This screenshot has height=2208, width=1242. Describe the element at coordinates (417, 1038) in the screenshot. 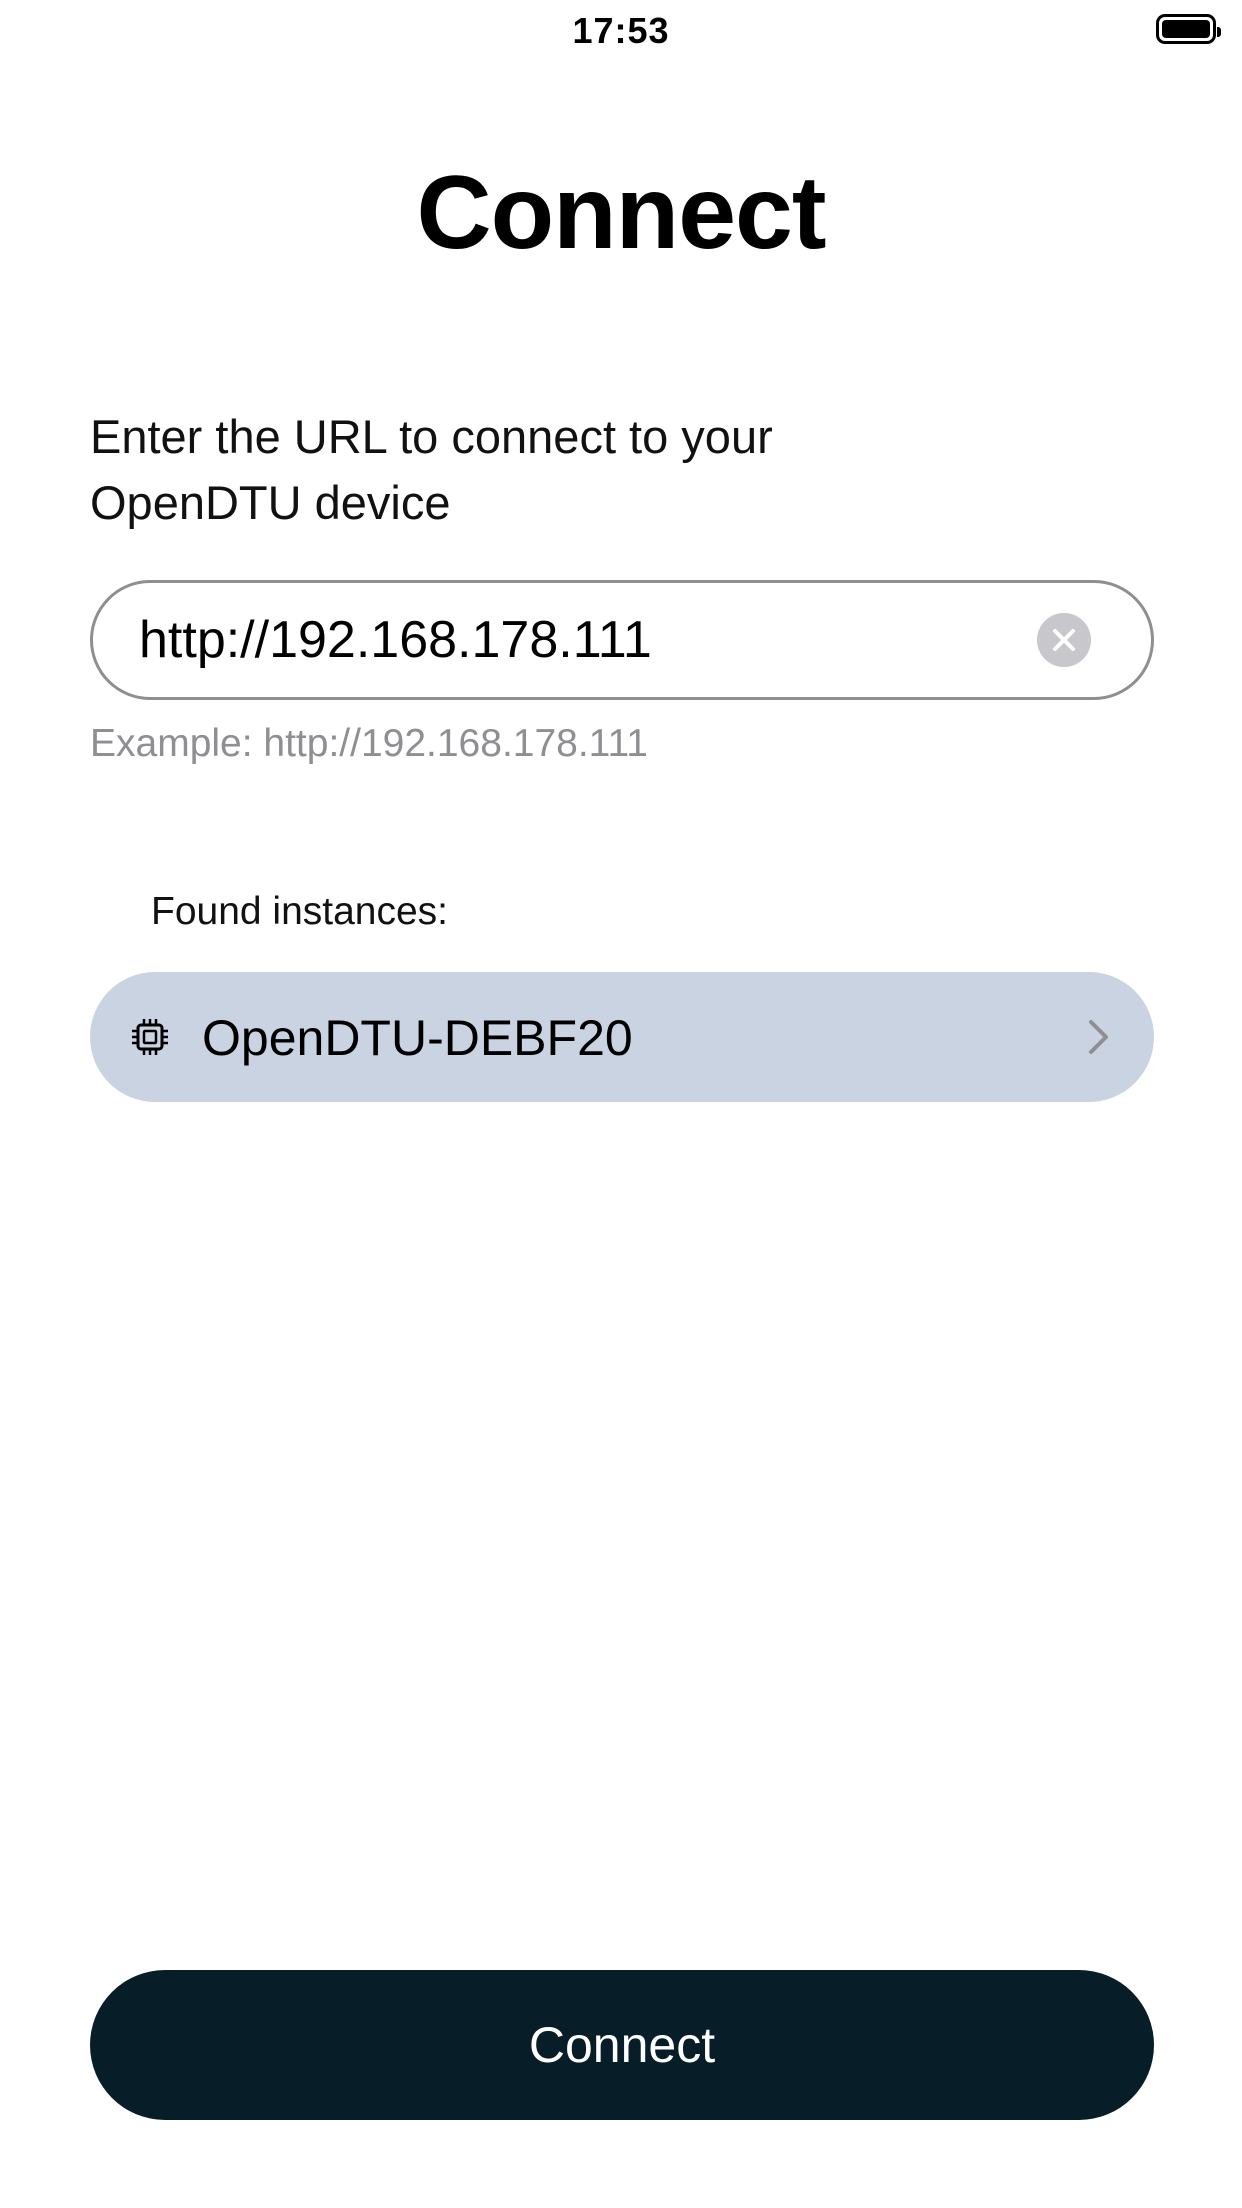

I see `instance-name: OpenDTU-DEBF20` at that location.